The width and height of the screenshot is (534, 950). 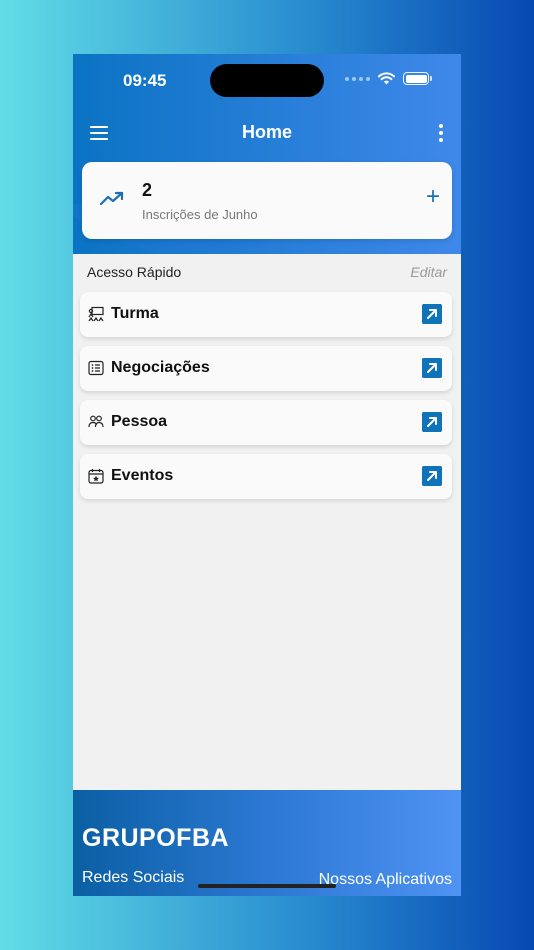 I want to click on our-apps-link: Nossos Aplicativos, so click(x=385, y=880).